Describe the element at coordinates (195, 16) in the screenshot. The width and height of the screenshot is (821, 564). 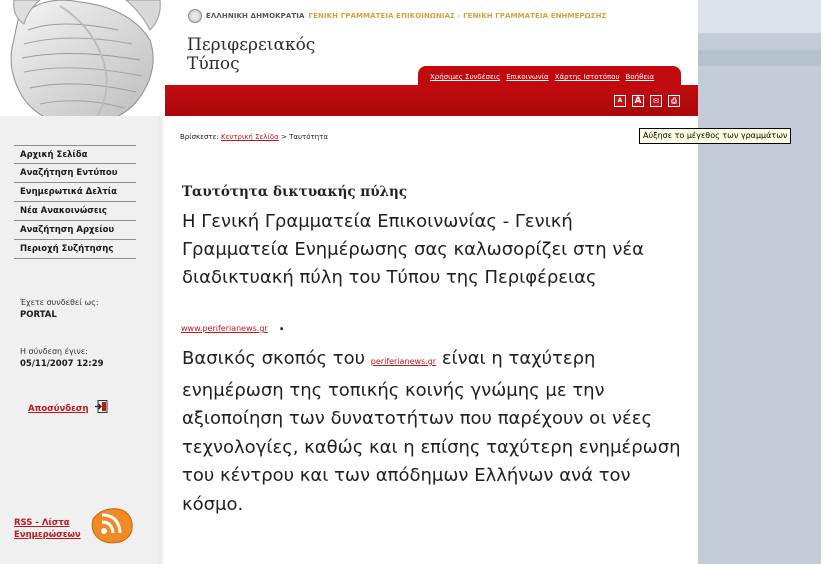
I see `greek-emblem-icon` at that location.